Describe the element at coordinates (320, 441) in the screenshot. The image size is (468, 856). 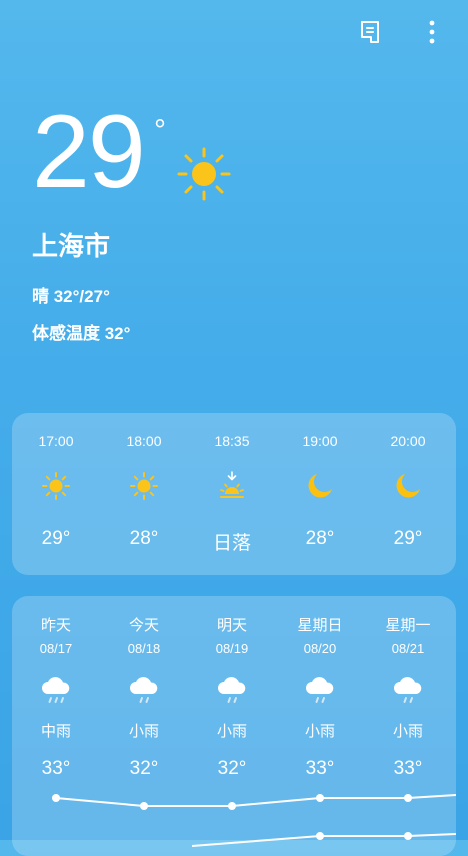
I see `hour-time: 19:00` at that location.